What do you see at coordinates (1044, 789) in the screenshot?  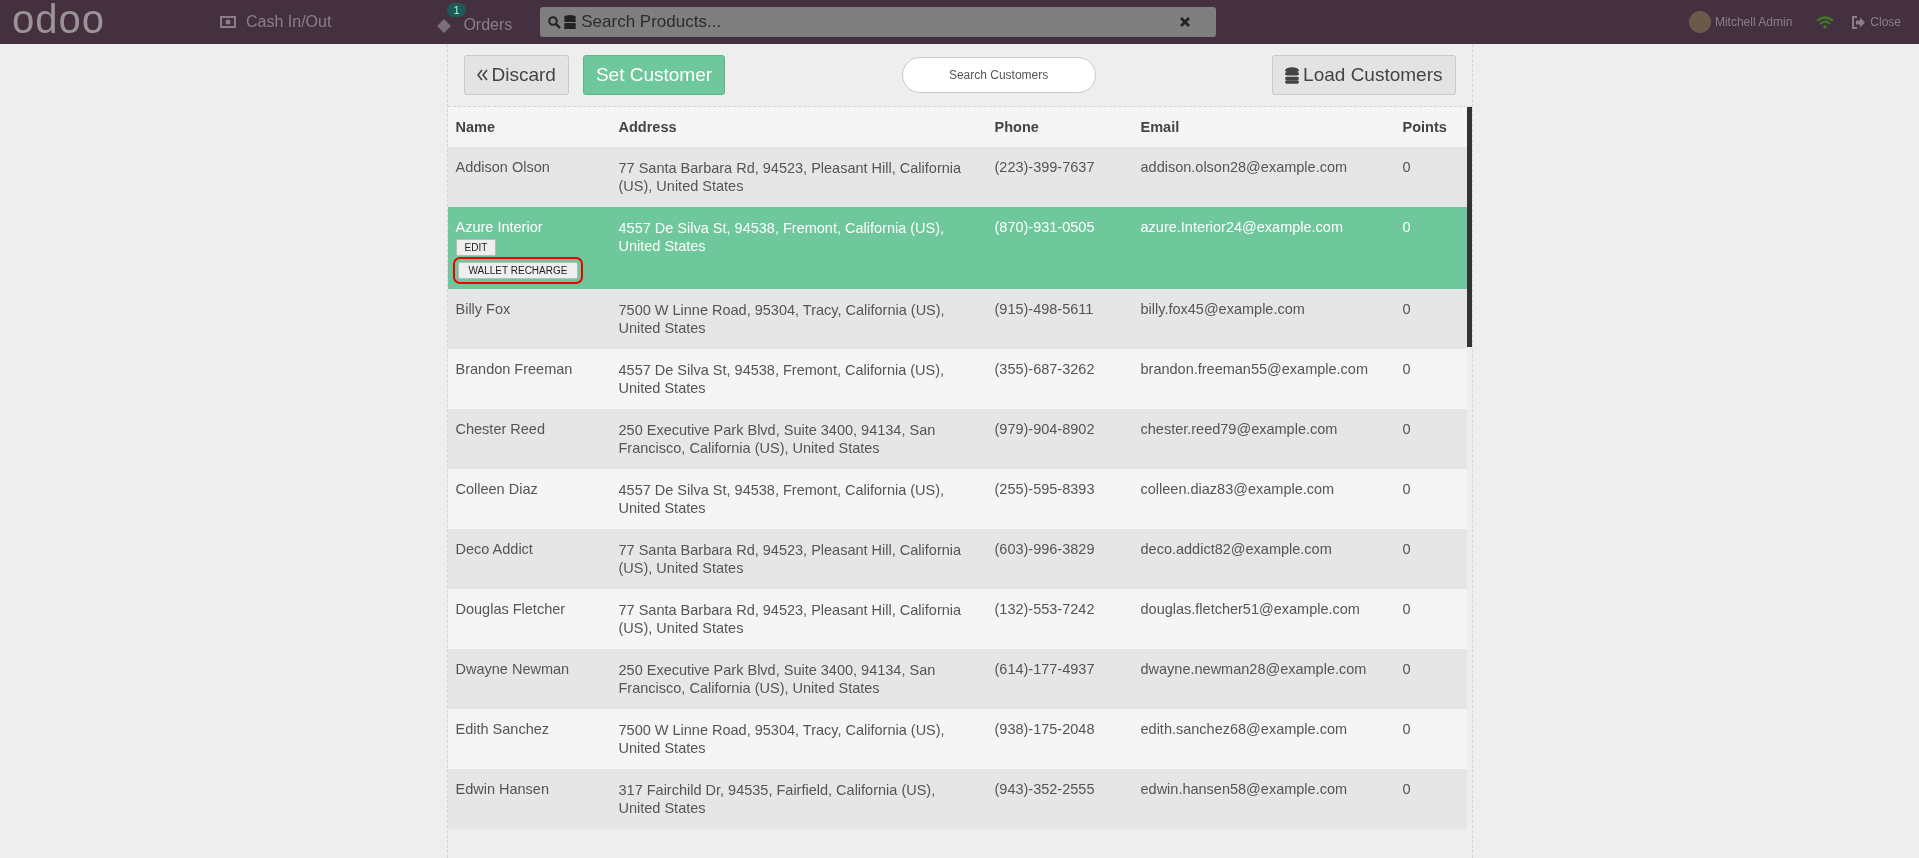 I see `customer-phone: (943)-352-2555` at bounding box center [1044, 789].